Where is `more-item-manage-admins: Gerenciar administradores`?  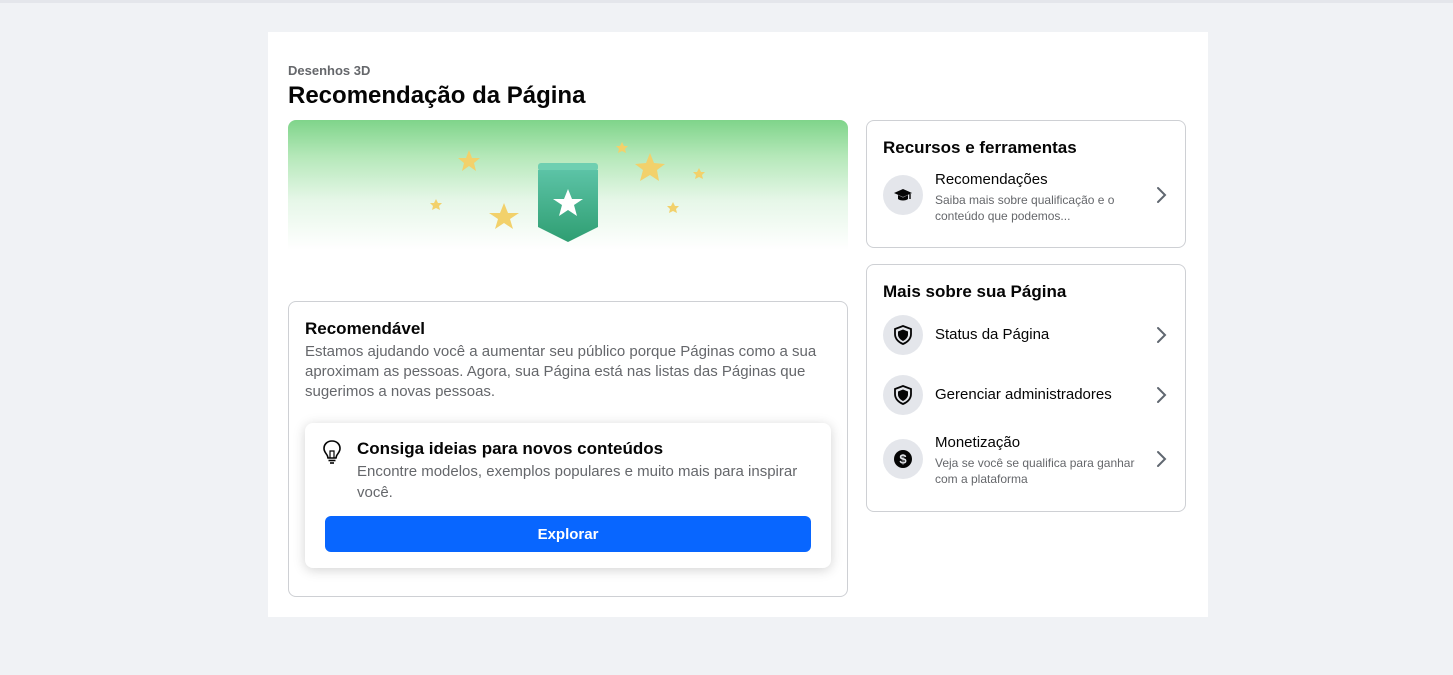 more-item-manage-admins: Gerenciar administradores is located at coordinates (1027, 395).